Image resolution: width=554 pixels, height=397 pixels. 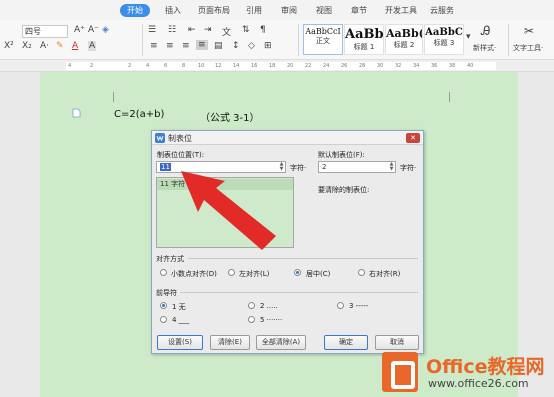 I want to click on styles-expand-icon: ▾, so click(x=468, y=37).